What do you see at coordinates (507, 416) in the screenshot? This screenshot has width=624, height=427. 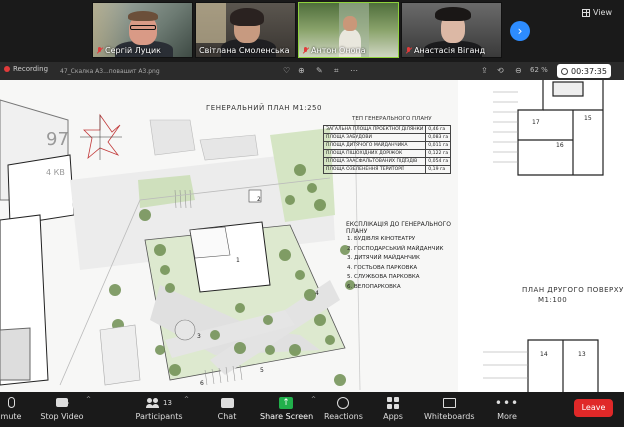 I see `more-label: More` at bounding box center [507, 416].